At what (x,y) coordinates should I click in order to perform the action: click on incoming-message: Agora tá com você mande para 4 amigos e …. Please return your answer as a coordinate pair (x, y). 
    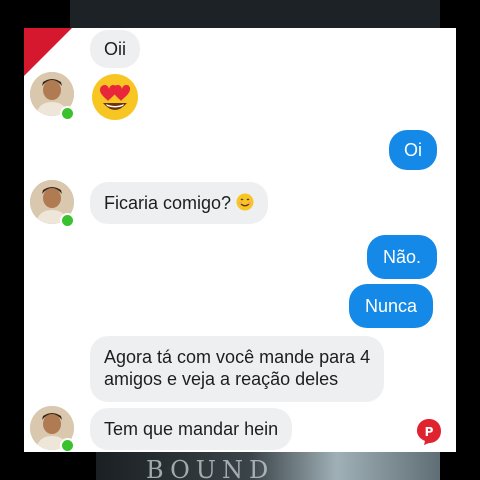
    Looking at the image, I should click on (237, 369).